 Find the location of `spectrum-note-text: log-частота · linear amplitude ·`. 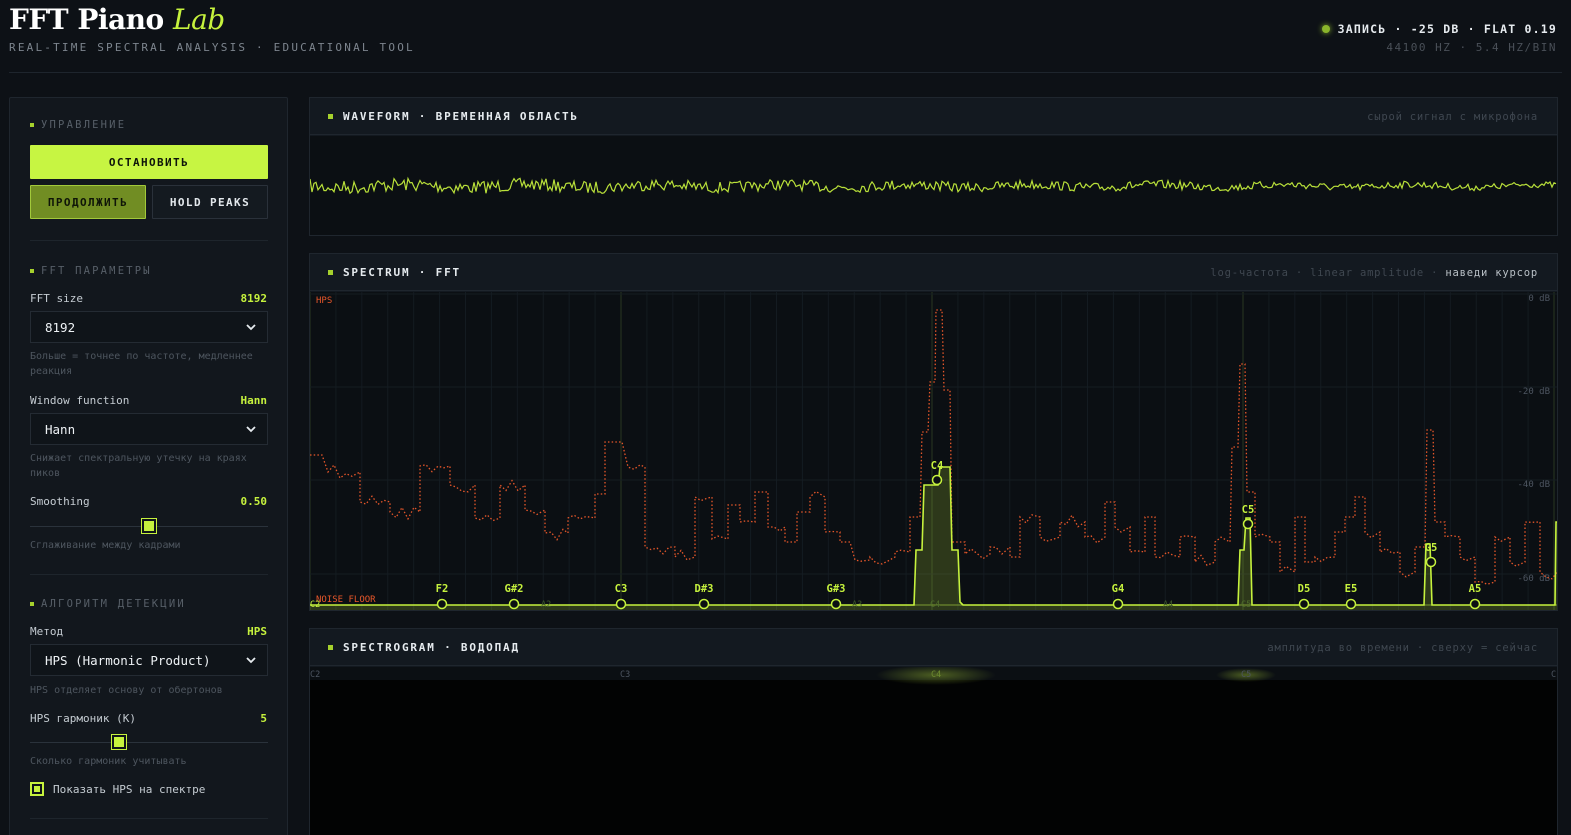

spectrum-note-text: log-частота · linear amplitude · is located at coordinates (1328, 273).